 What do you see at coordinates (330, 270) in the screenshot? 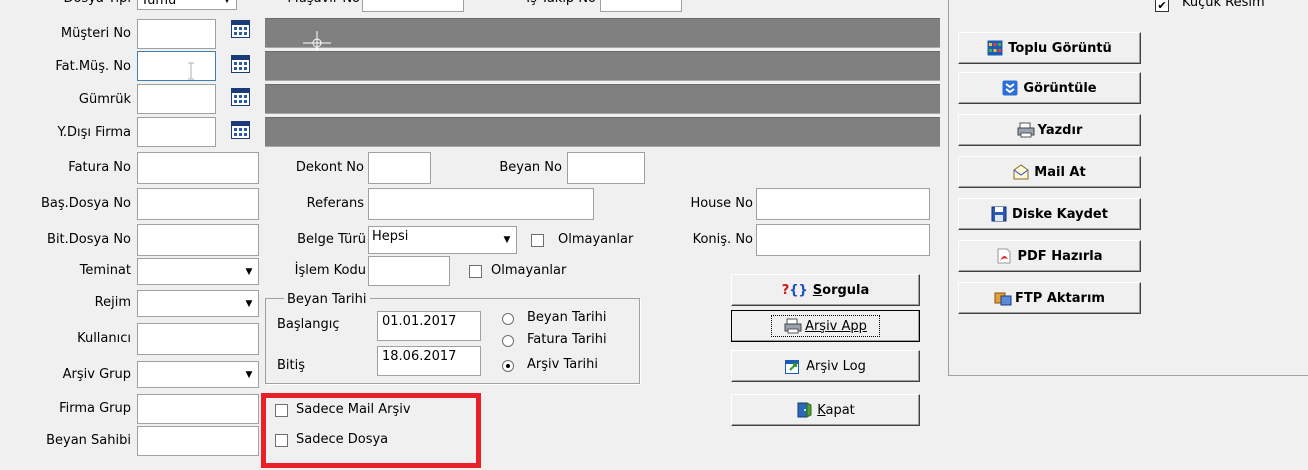
I see `islem-kodu-label: İşlem Kodu` at bounding box center [330, 270].